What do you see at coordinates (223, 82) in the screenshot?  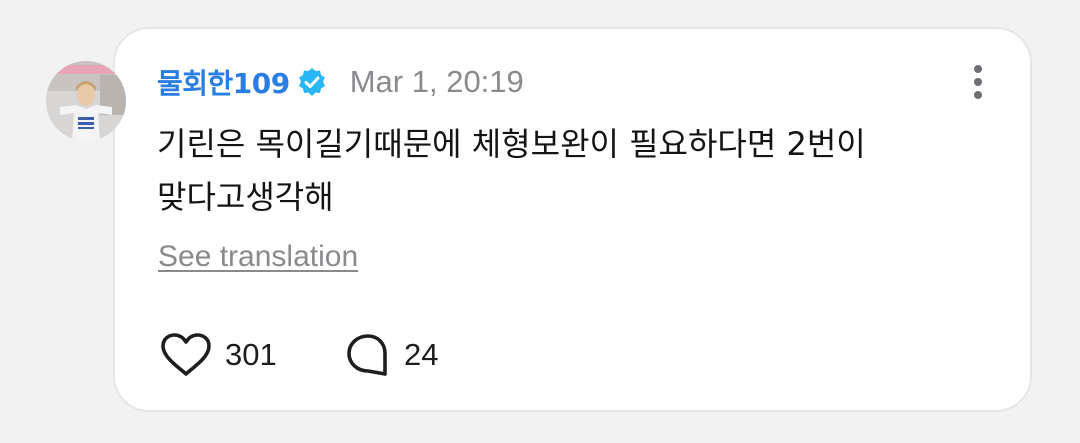 I see `author-name: 물회한109` at bounding box center [223, 82].